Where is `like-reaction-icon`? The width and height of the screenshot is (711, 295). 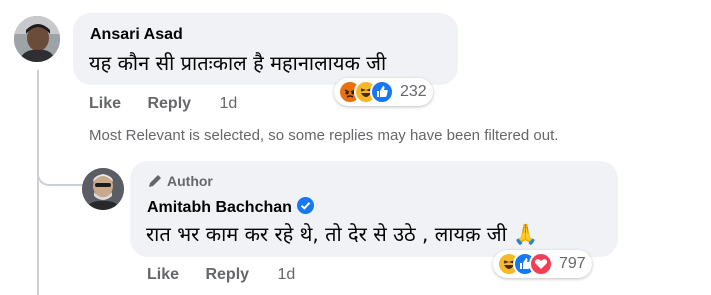
like-reaction-icon is located at coordinates (382, 92).